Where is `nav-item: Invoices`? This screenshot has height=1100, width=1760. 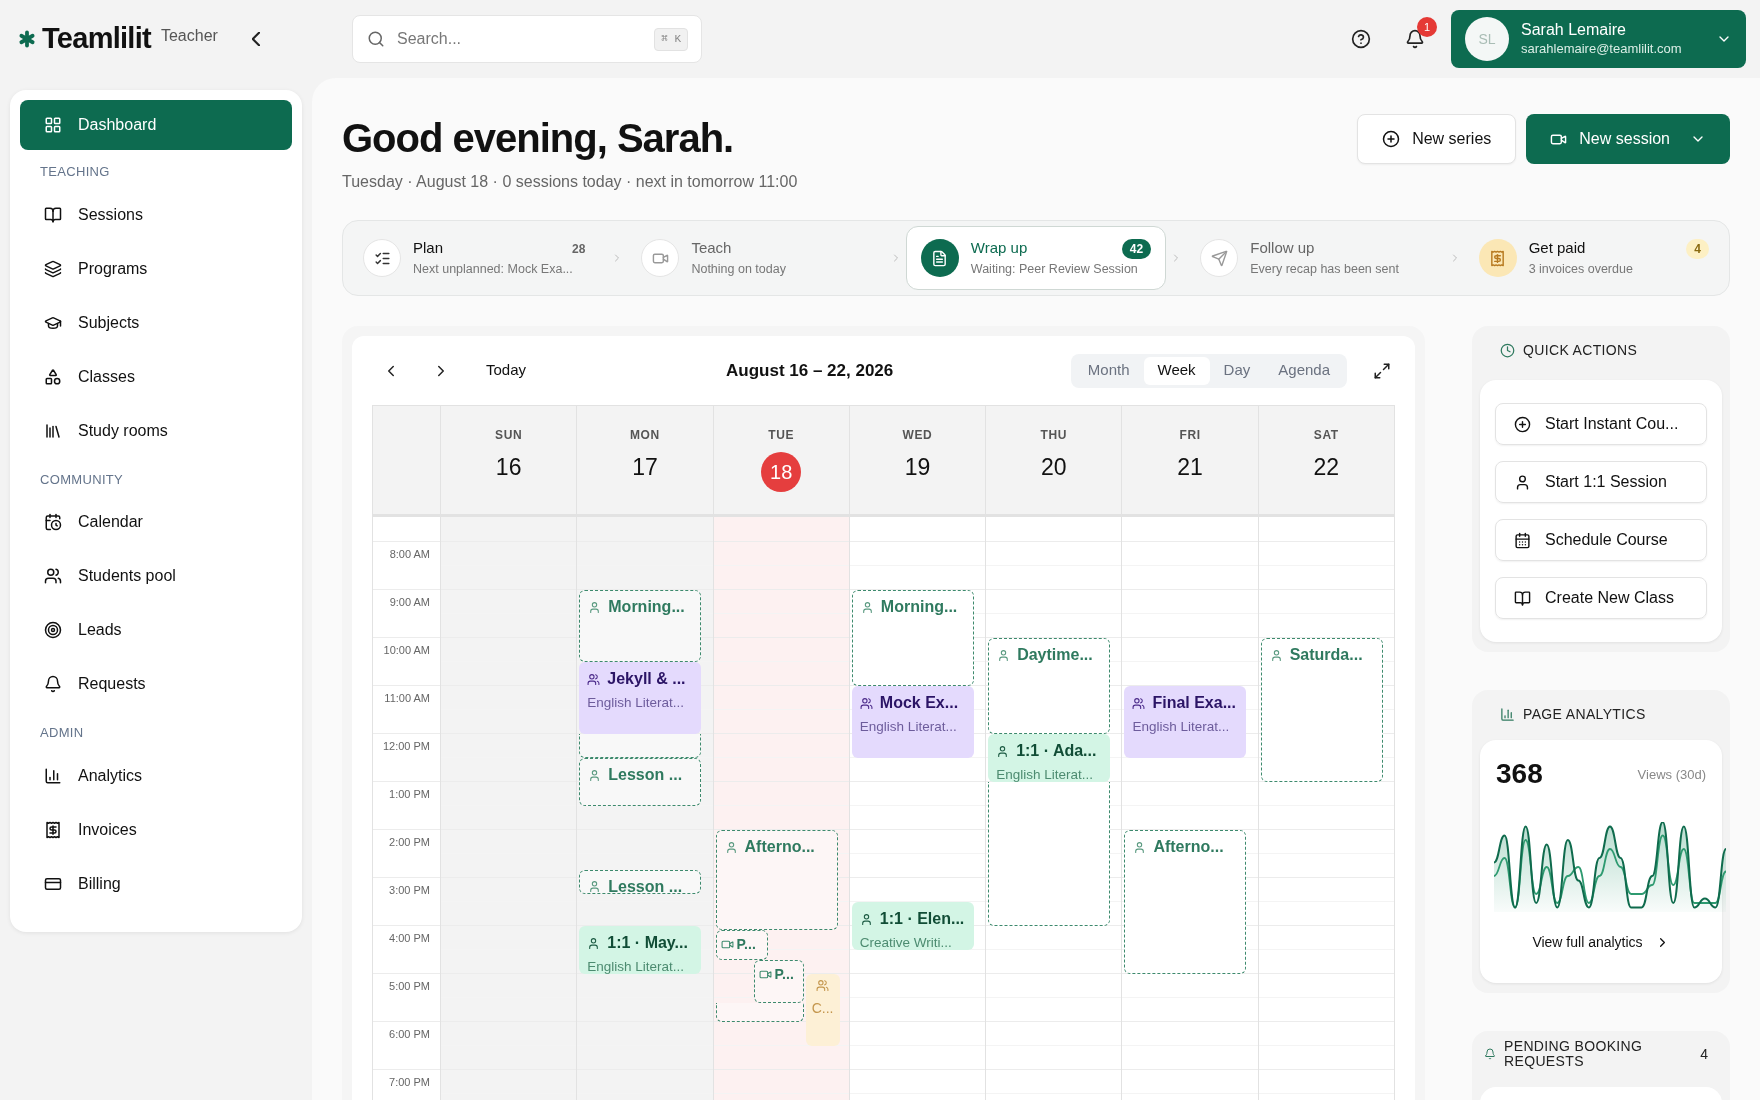 nav-item: Invoices is located at coordinates (156, 829).